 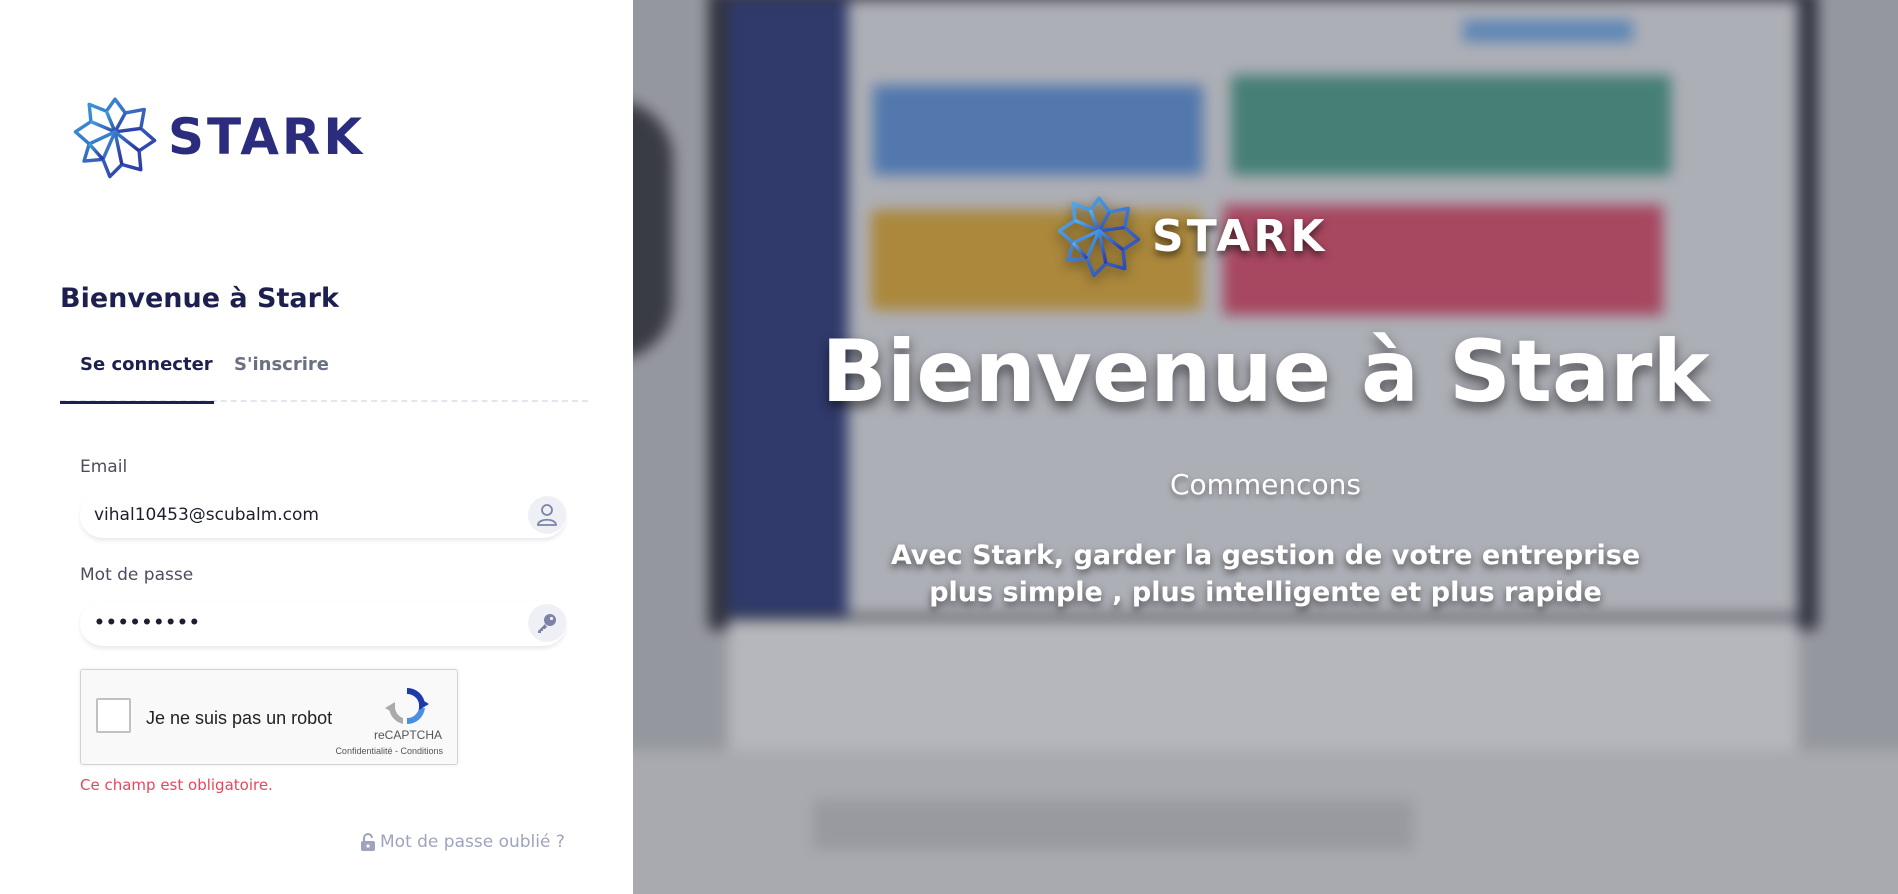 I want to click on password-label: Mot de passe, so click(x=137, y=575).